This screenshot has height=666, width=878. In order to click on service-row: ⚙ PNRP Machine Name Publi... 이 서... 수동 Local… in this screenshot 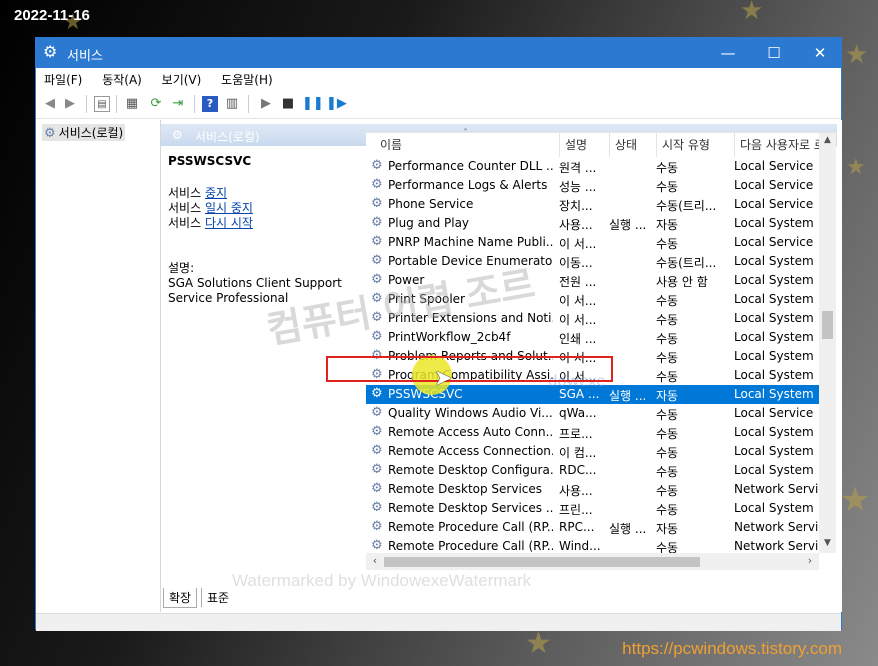, I will do `click(592, 242)`.